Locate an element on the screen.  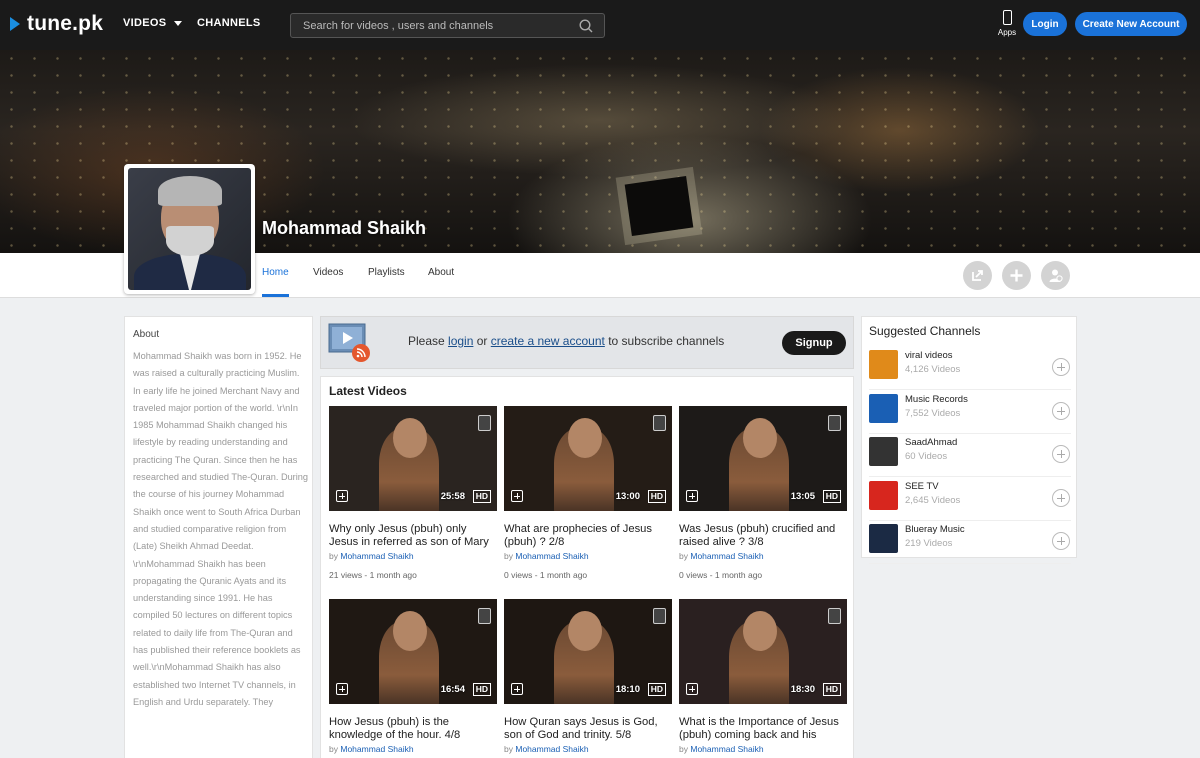
nav-videos-label: VIDEOS is located at coordinates (145, 23).